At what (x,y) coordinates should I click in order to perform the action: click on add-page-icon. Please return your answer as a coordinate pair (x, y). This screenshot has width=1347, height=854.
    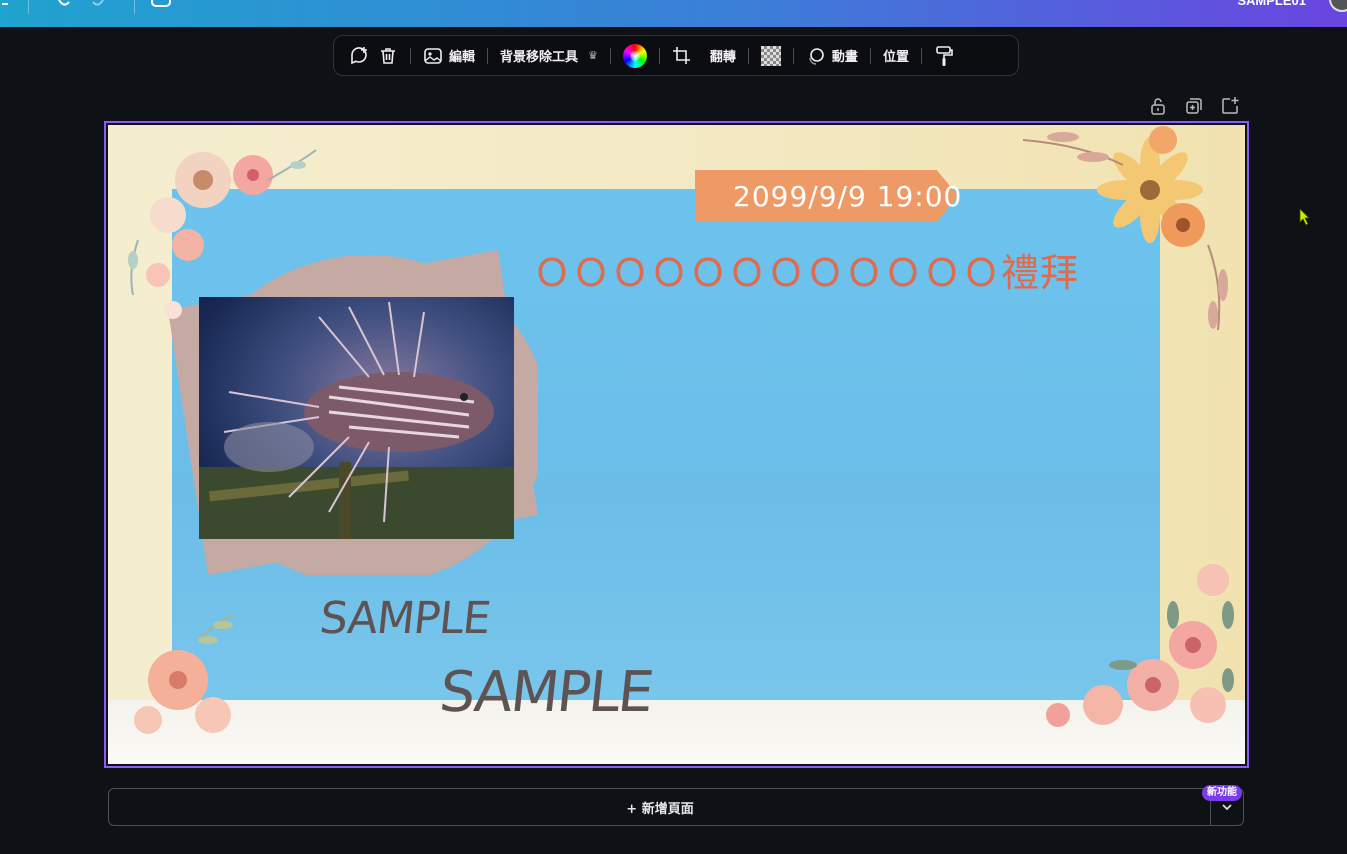
    Looking at the image, I should click on (1230, 106).